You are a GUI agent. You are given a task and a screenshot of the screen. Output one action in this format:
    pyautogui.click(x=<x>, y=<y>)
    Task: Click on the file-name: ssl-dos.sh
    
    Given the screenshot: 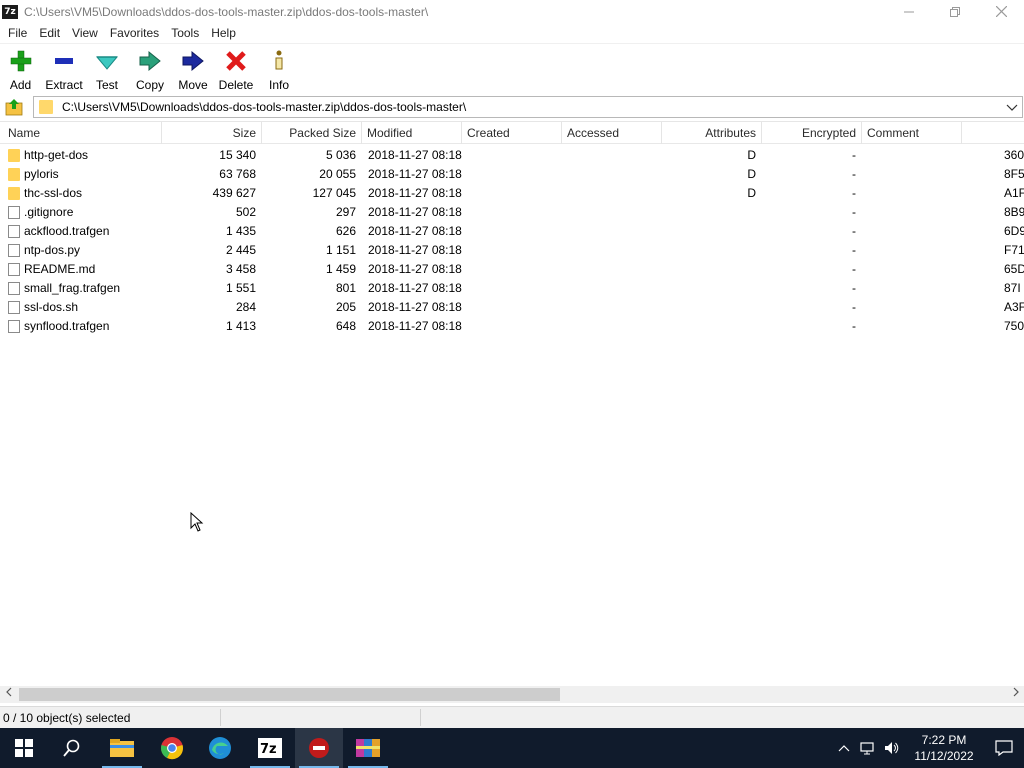 What is the action you would take?
    pyautogui.click(x=51, y=307)
    